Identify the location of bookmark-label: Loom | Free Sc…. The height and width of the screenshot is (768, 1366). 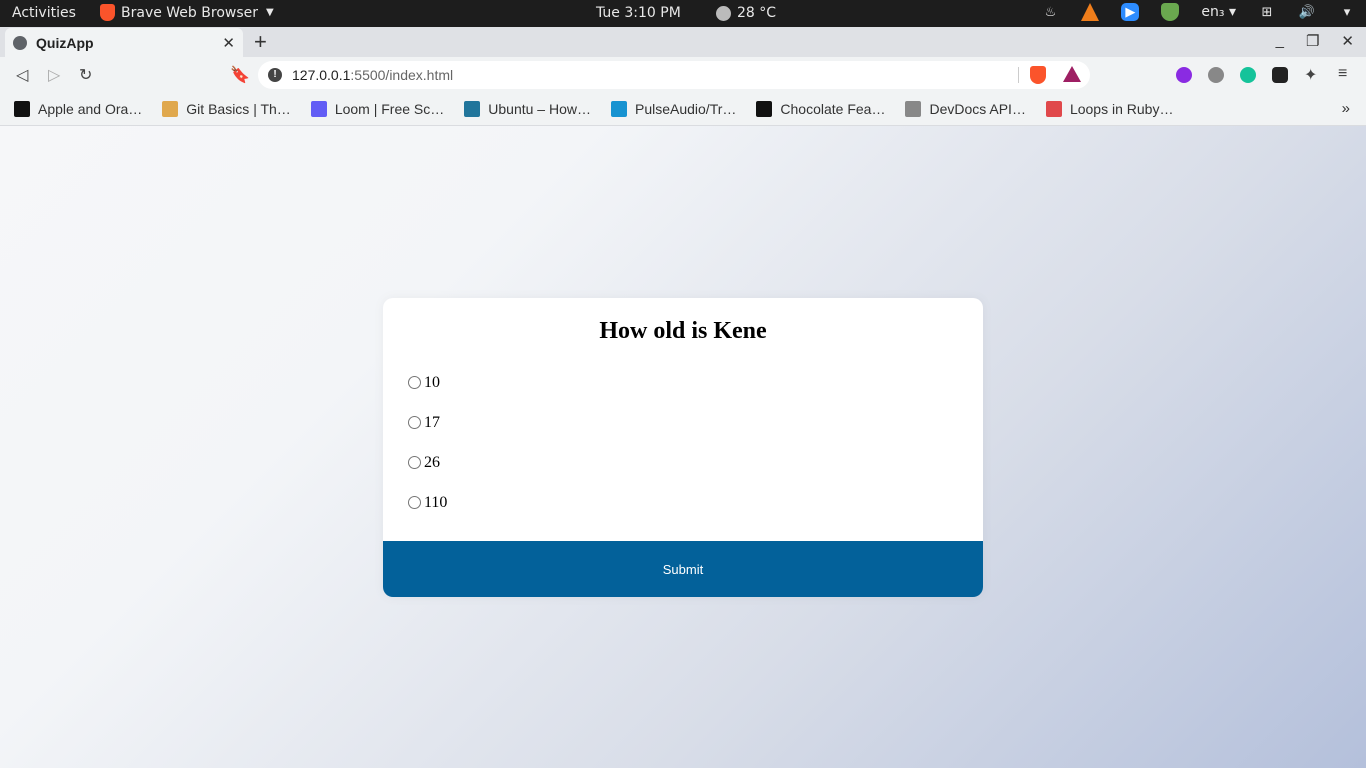
(389, 109).